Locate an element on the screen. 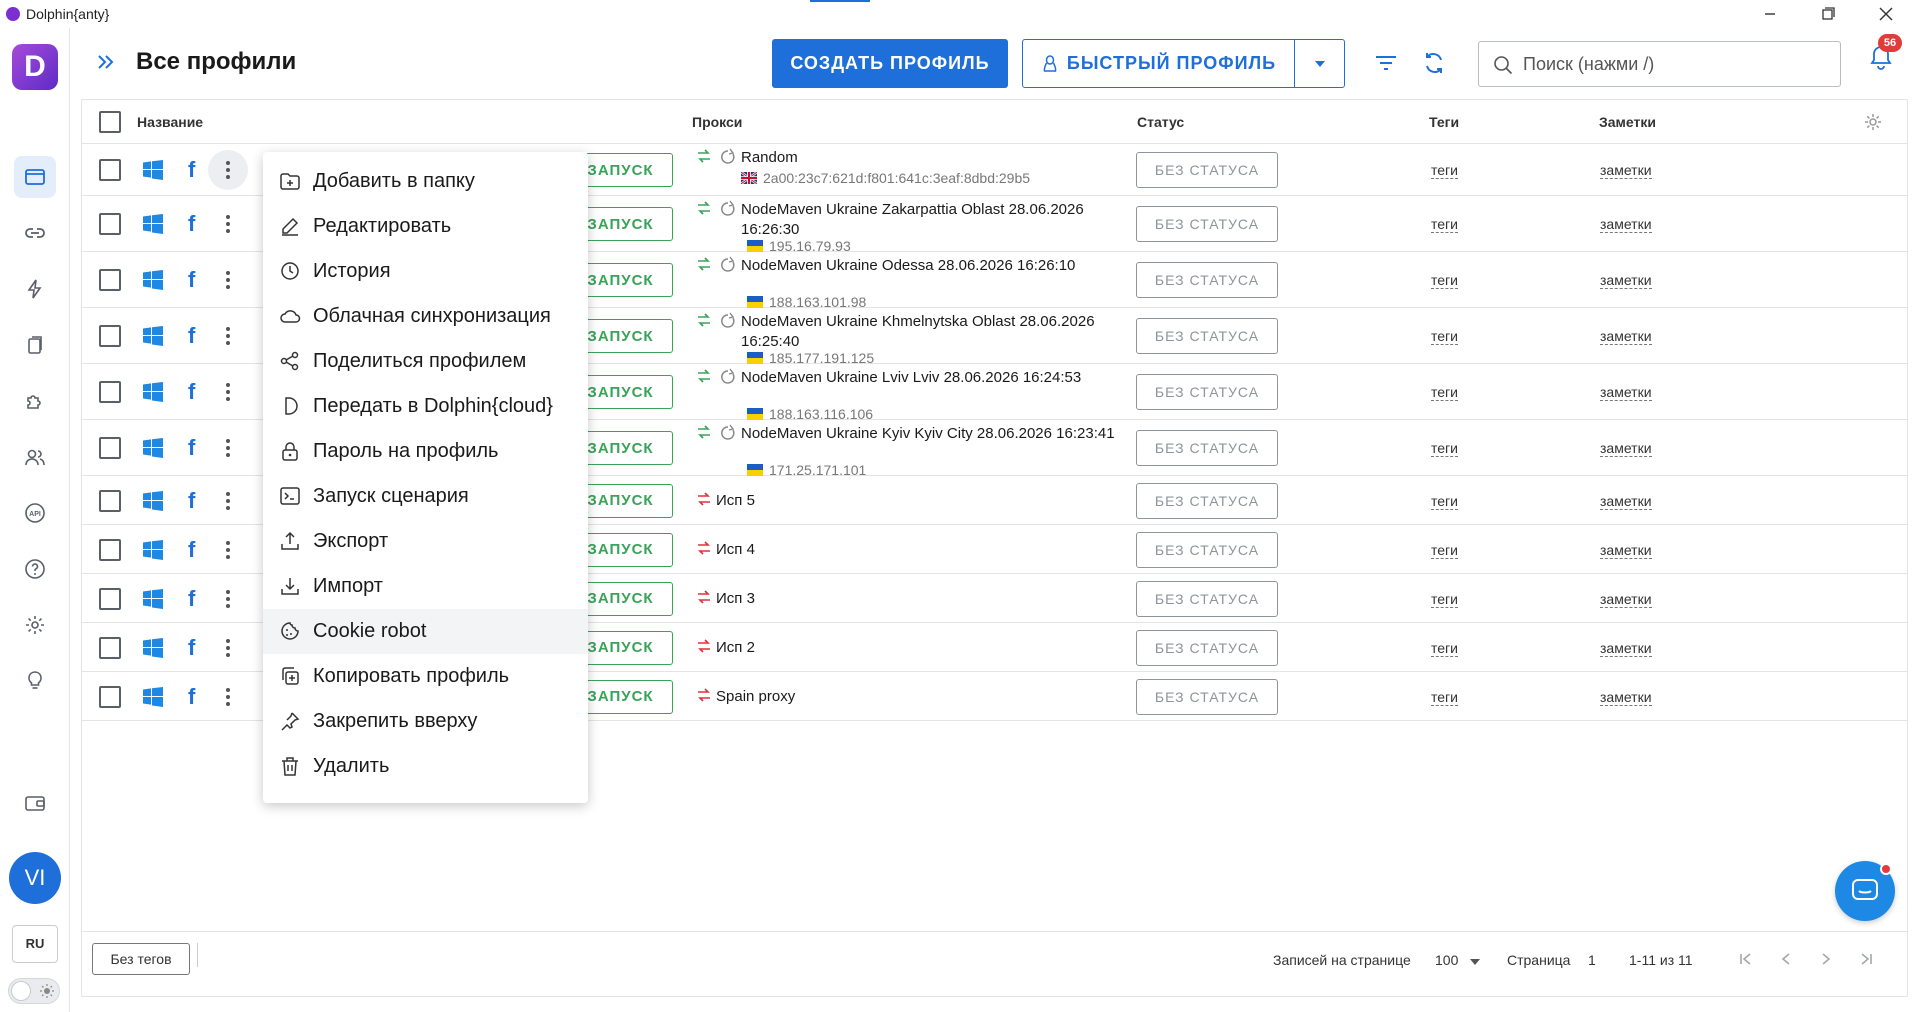  sidebar-item-users is located at coordinates (35, 457).